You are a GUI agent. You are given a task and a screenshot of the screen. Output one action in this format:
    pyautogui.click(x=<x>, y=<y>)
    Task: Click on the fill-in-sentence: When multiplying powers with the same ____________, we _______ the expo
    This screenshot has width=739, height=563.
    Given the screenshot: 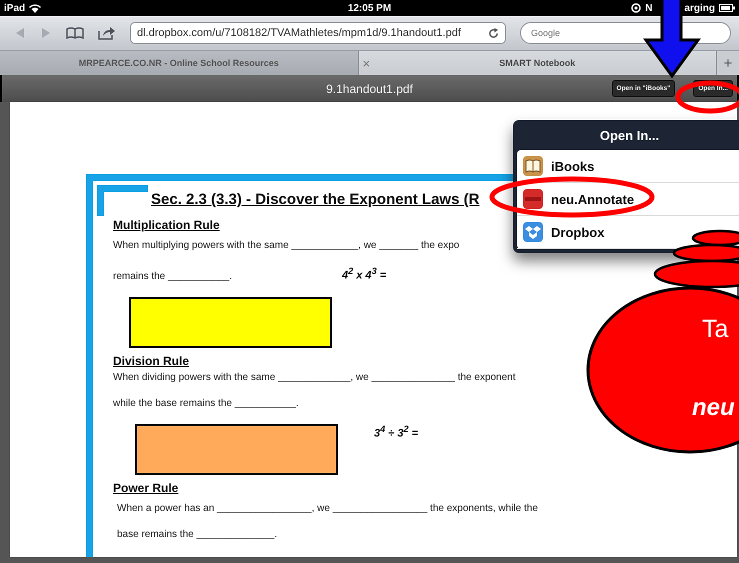 What is the action you would take?
    pyautogui.click(x=286, y=245)
    